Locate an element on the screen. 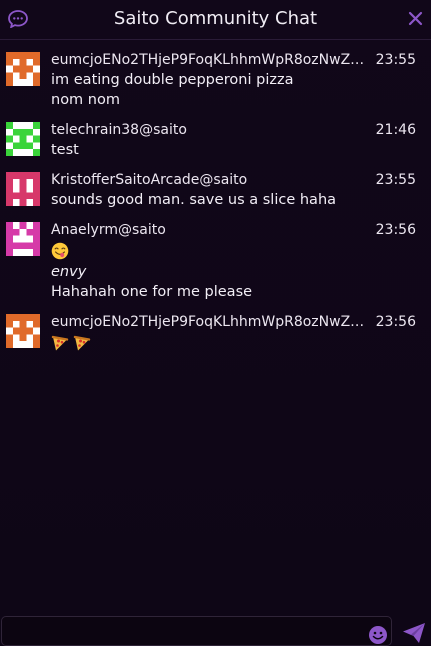  timestamp: 21:46 is located at coordinates (395, 130).